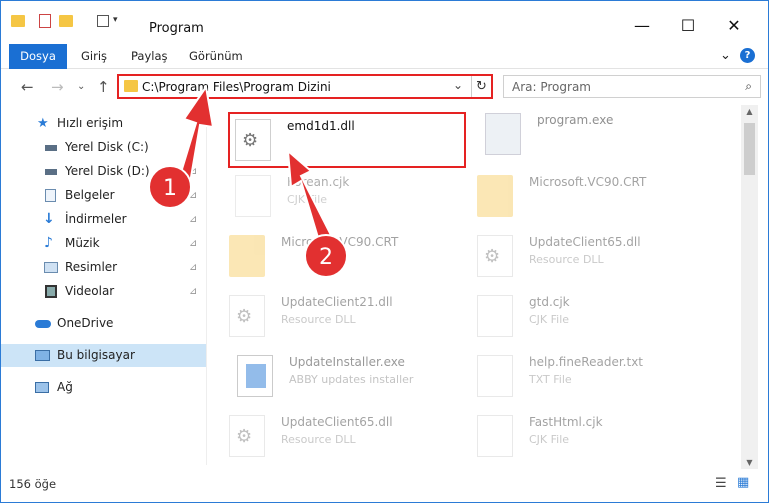  I want to click on nav-item-videolar: Videolar ⊿, so click(103, 291).